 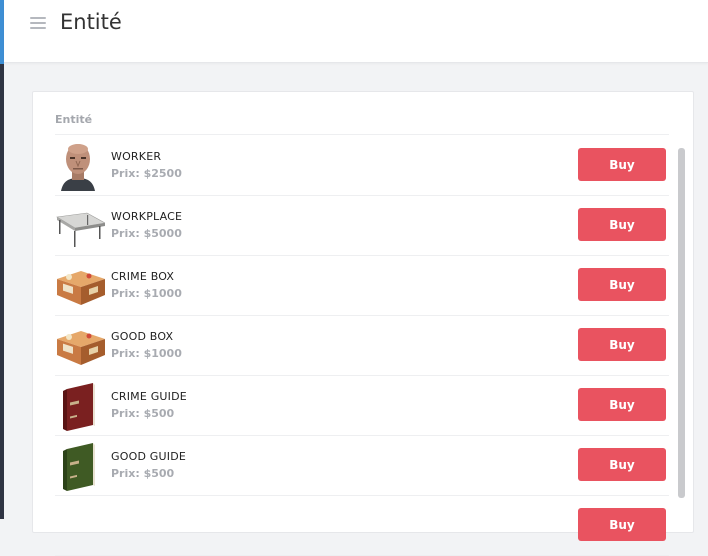 What do you see at coordinates (146, 233) in the screenshot?
I see `item-price: Prix: $5000` at bounding box center [146, 233].